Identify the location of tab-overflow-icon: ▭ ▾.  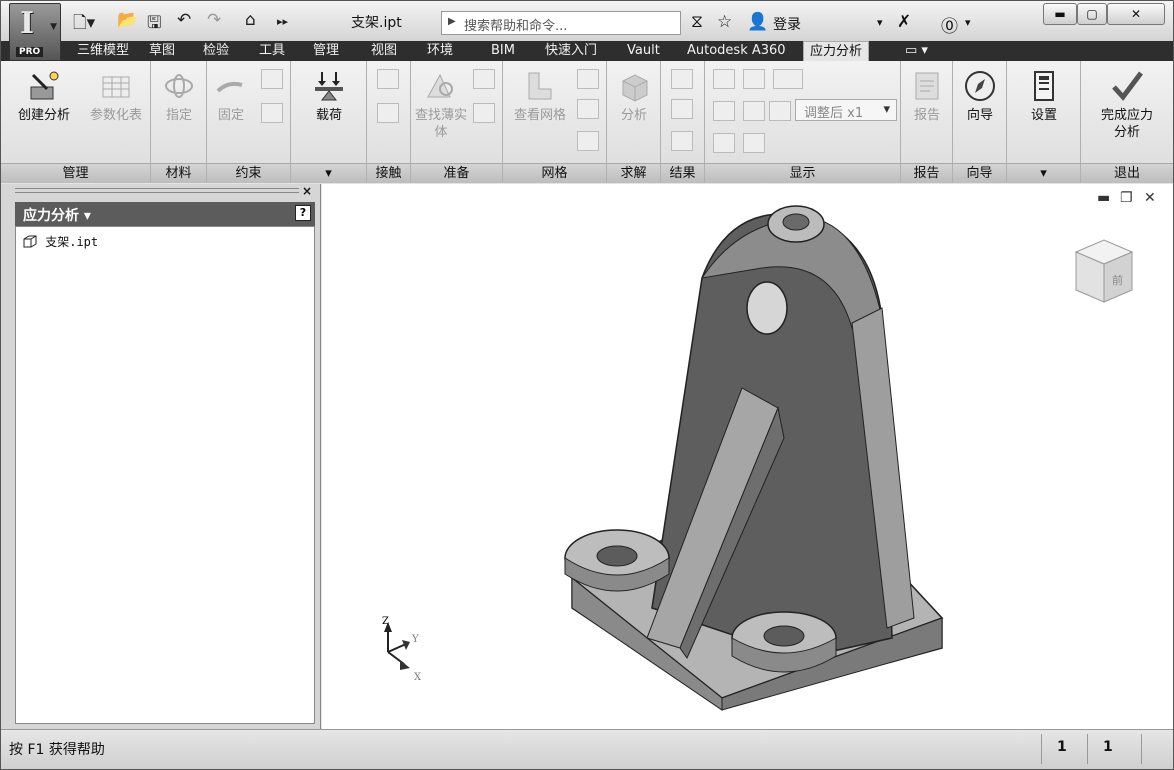
(916, 51).